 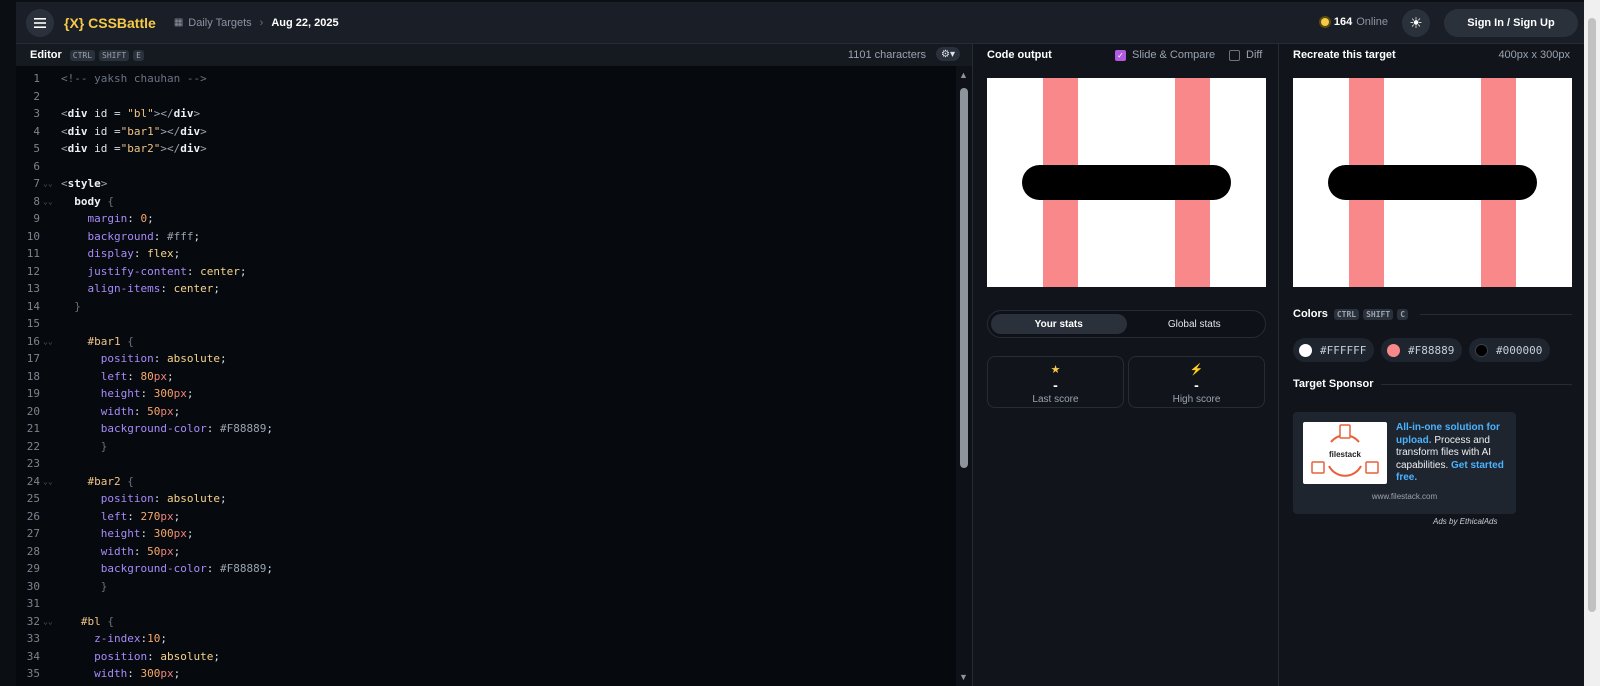 I want to click on divider, so click(x=1476, y=384).